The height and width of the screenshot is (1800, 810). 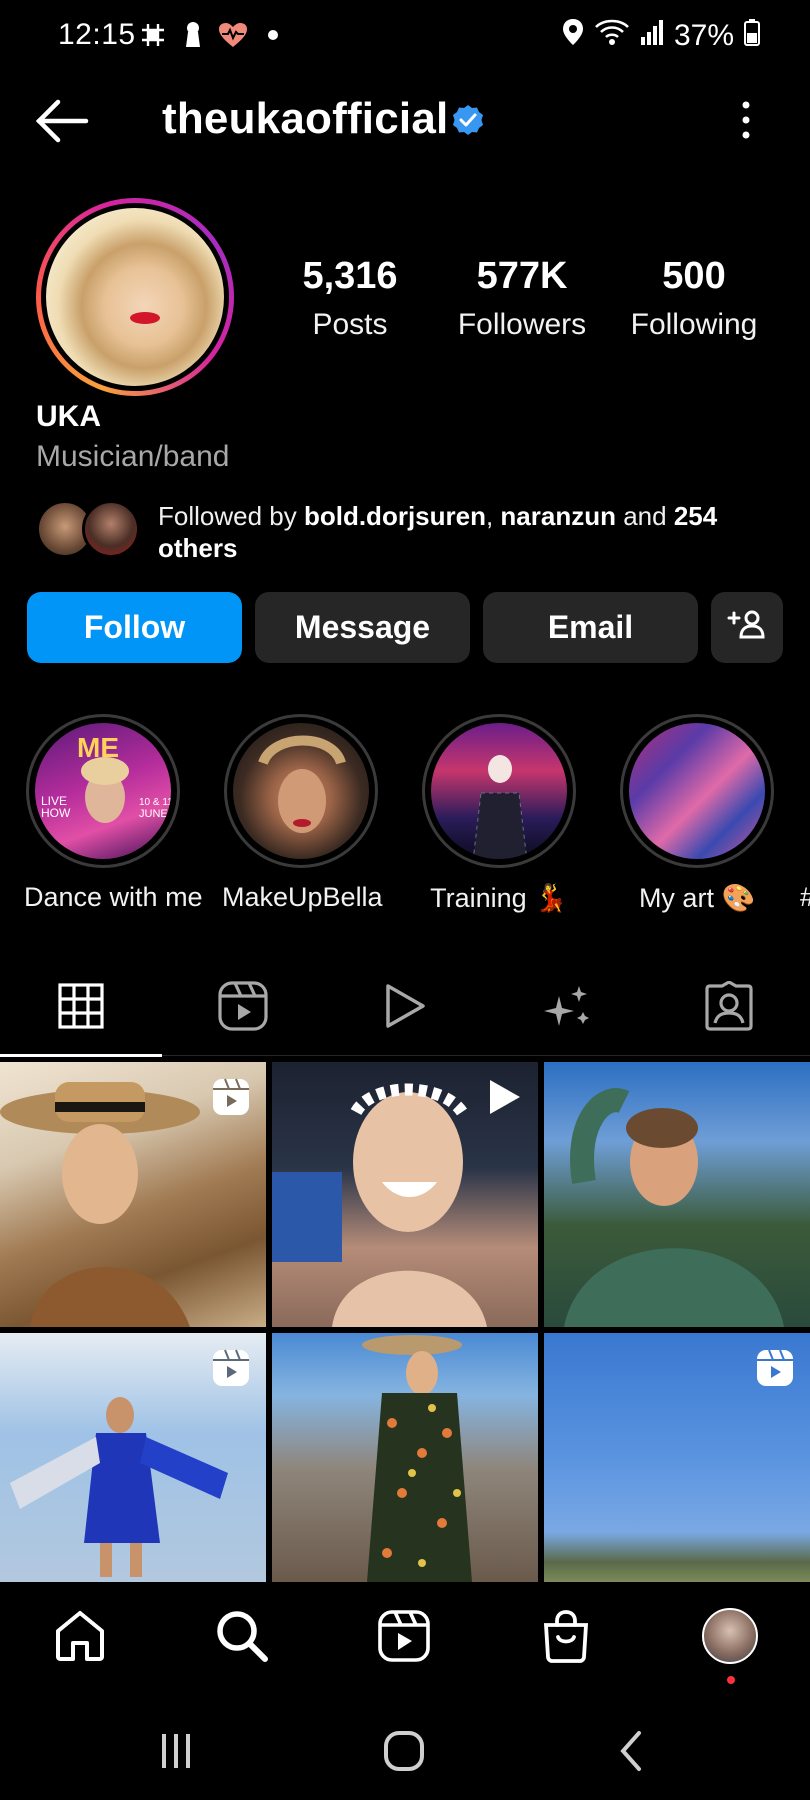 I want to click on stat-value: 577K, so click(x=522, y=276).